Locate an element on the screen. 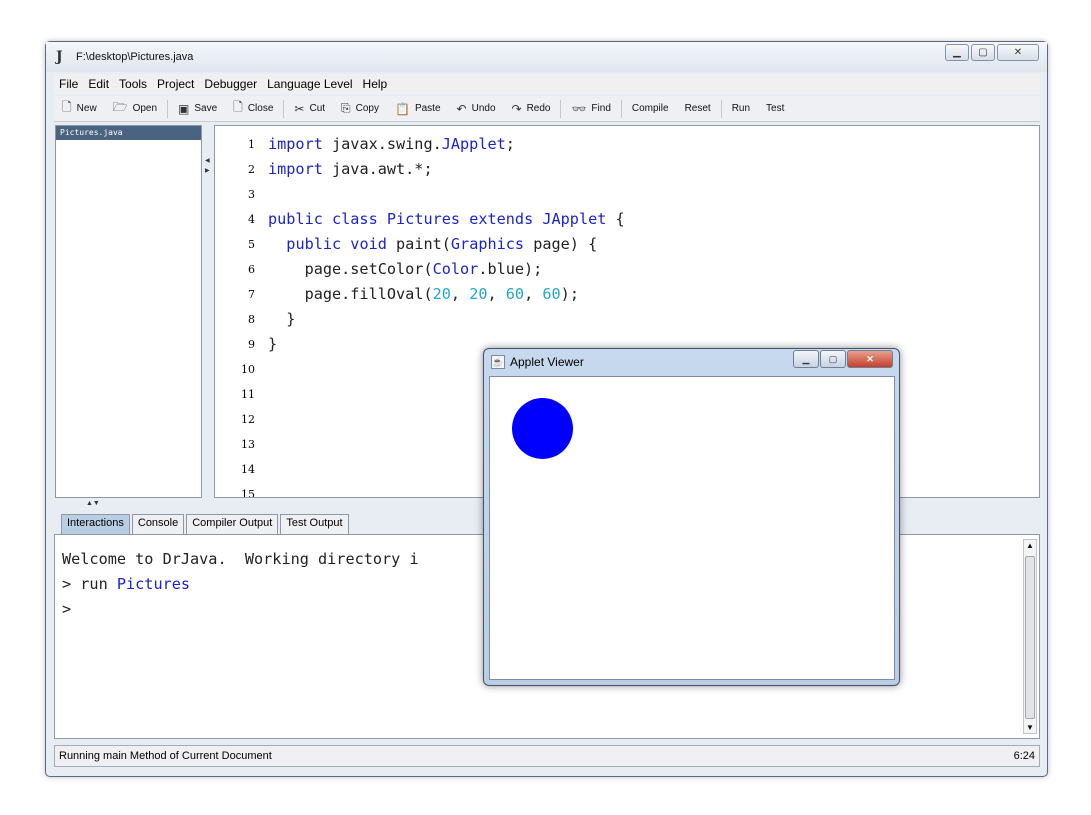 The image size is (1091, 815). code-line-4: public class Pictures extends JApplet { is located at coordinates (446, 219).